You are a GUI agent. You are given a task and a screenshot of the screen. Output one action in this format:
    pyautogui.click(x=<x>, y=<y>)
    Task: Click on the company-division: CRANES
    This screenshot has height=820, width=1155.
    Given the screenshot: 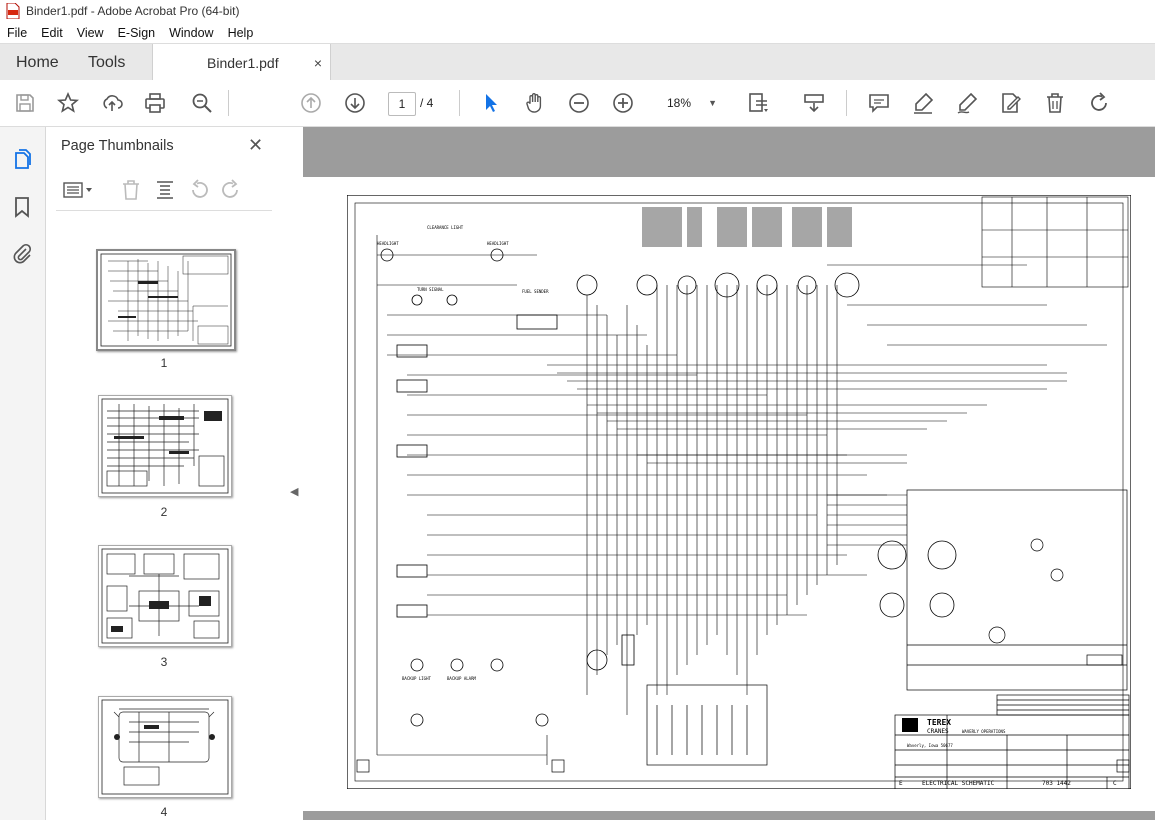 What is the action you would take?
    pyautogui.click(x=938, y=731)
    